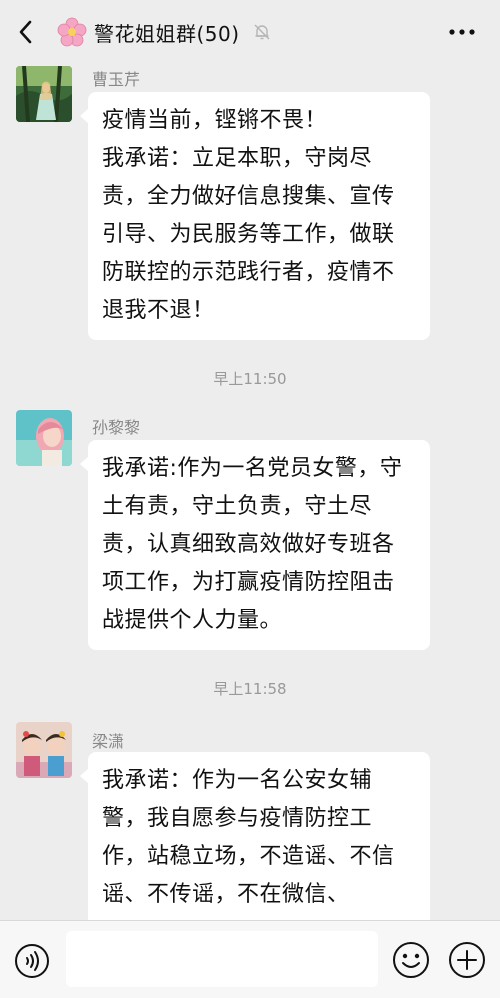 This screenshot has width=500, height=998. What do you see at coordinates (44, 438) in the screenshot?
I see `avatar-sun-lili` at bounding box center [44, 438].